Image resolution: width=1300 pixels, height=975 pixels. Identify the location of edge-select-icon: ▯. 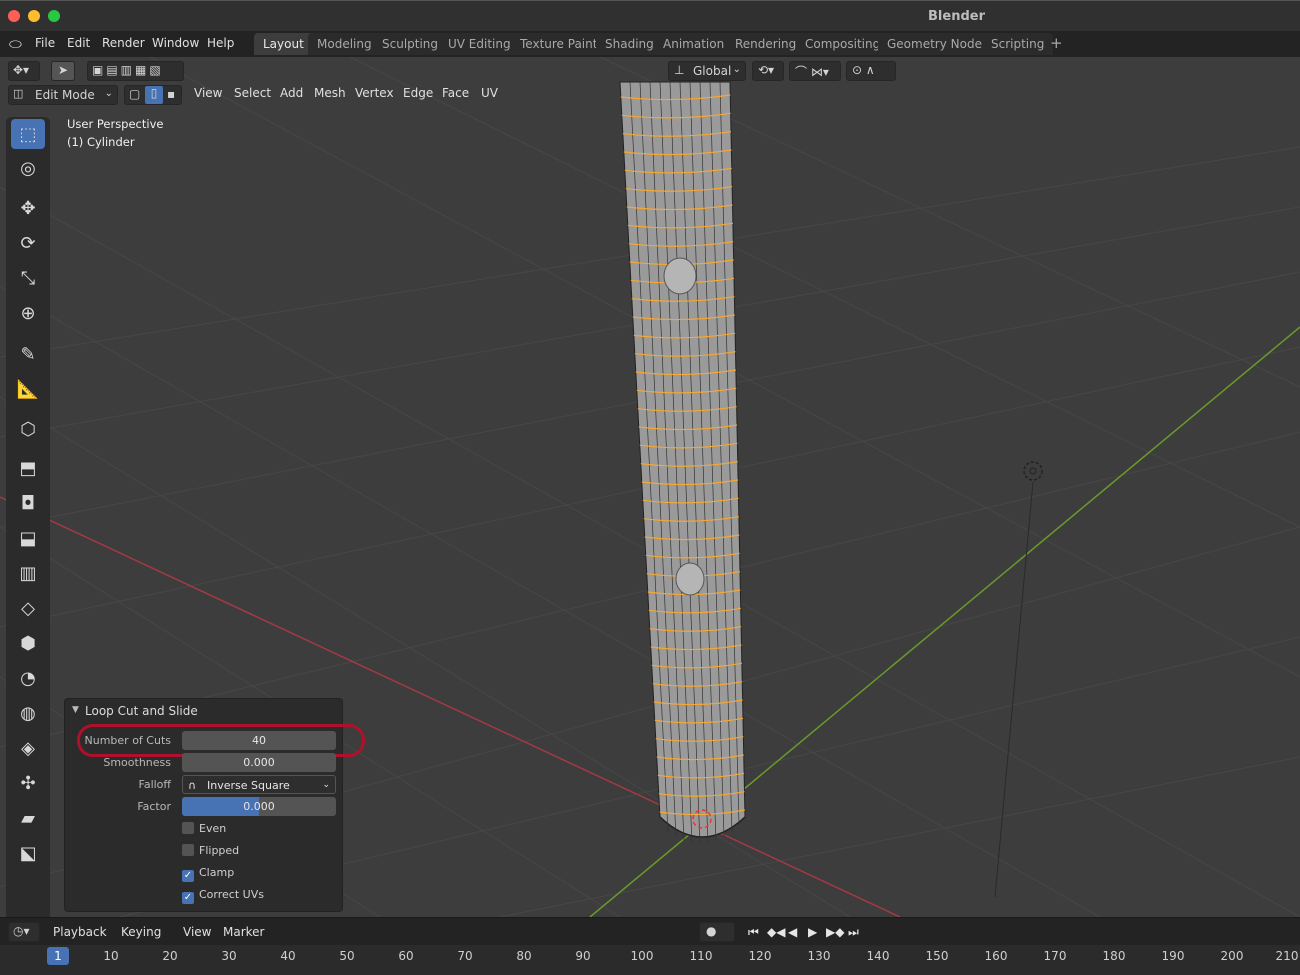
(154, 95).